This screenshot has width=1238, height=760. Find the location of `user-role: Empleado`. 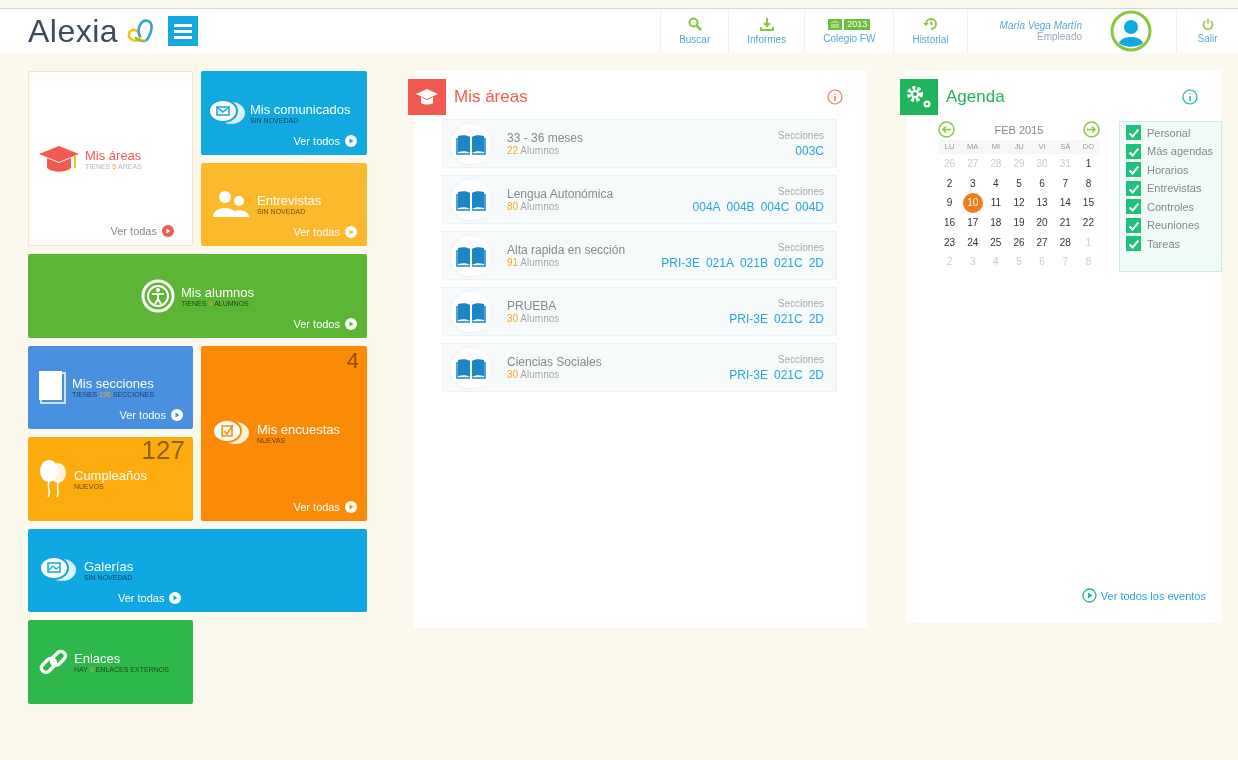

user-role: Empleado is located at coordinates (1059, 36).